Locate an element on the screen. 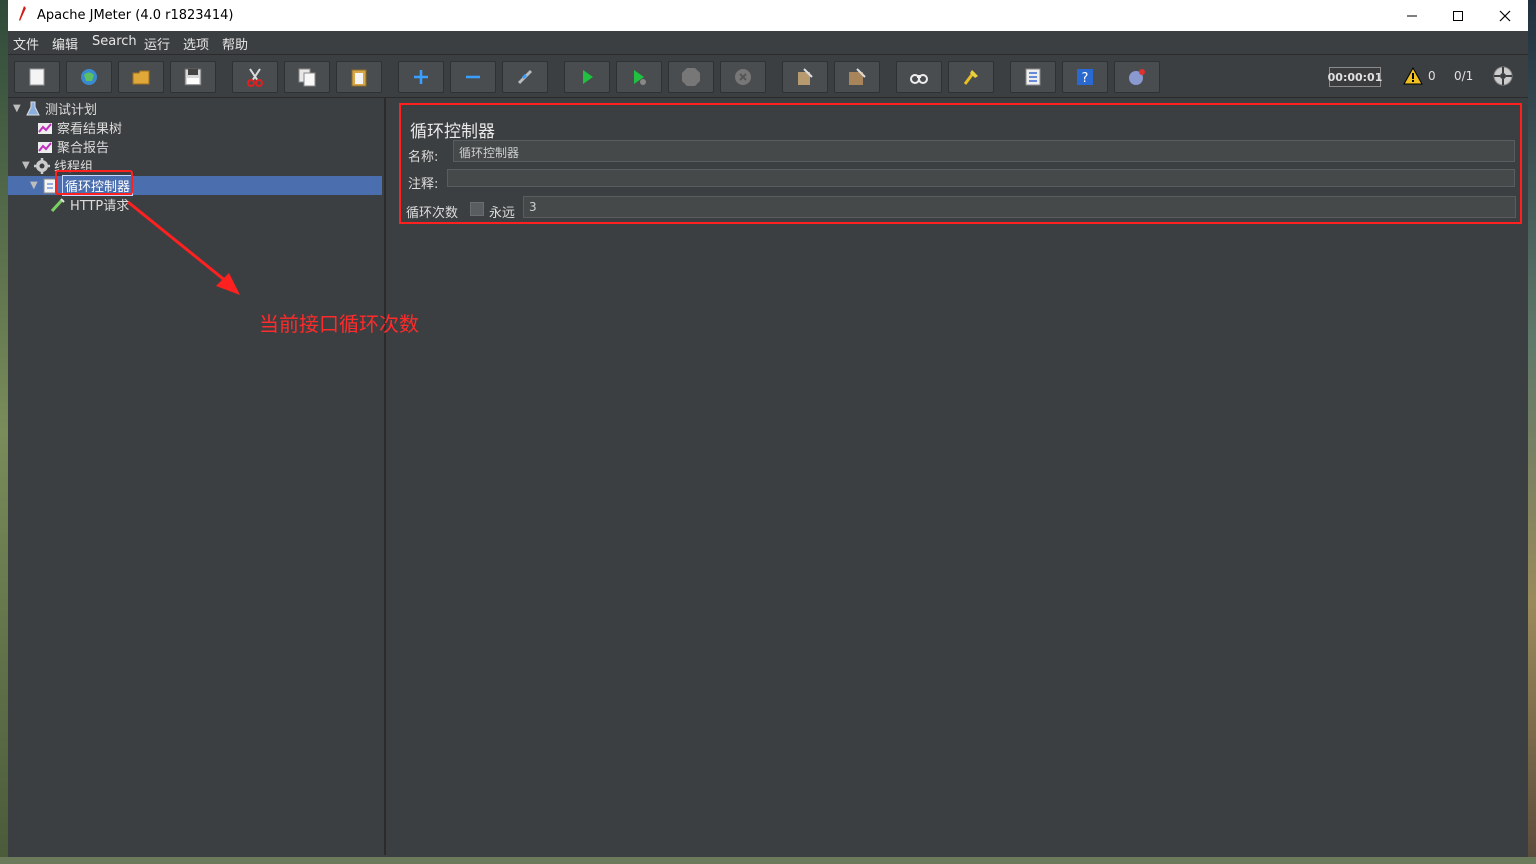 The height and width of the screenshot is (864, 1536). clear-button is located at coordinates (805, 77).